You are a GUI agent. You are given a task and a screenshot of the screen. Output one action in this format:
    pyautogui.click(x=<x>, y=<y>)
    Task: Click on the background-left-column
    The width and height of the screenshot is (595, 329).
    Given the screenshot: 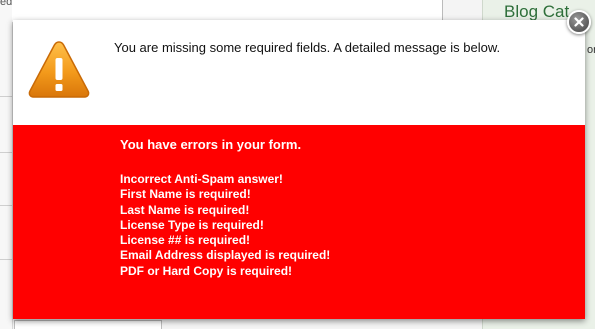 What is the action you would take?
    pyautogui.click(x=6, y=164)
    